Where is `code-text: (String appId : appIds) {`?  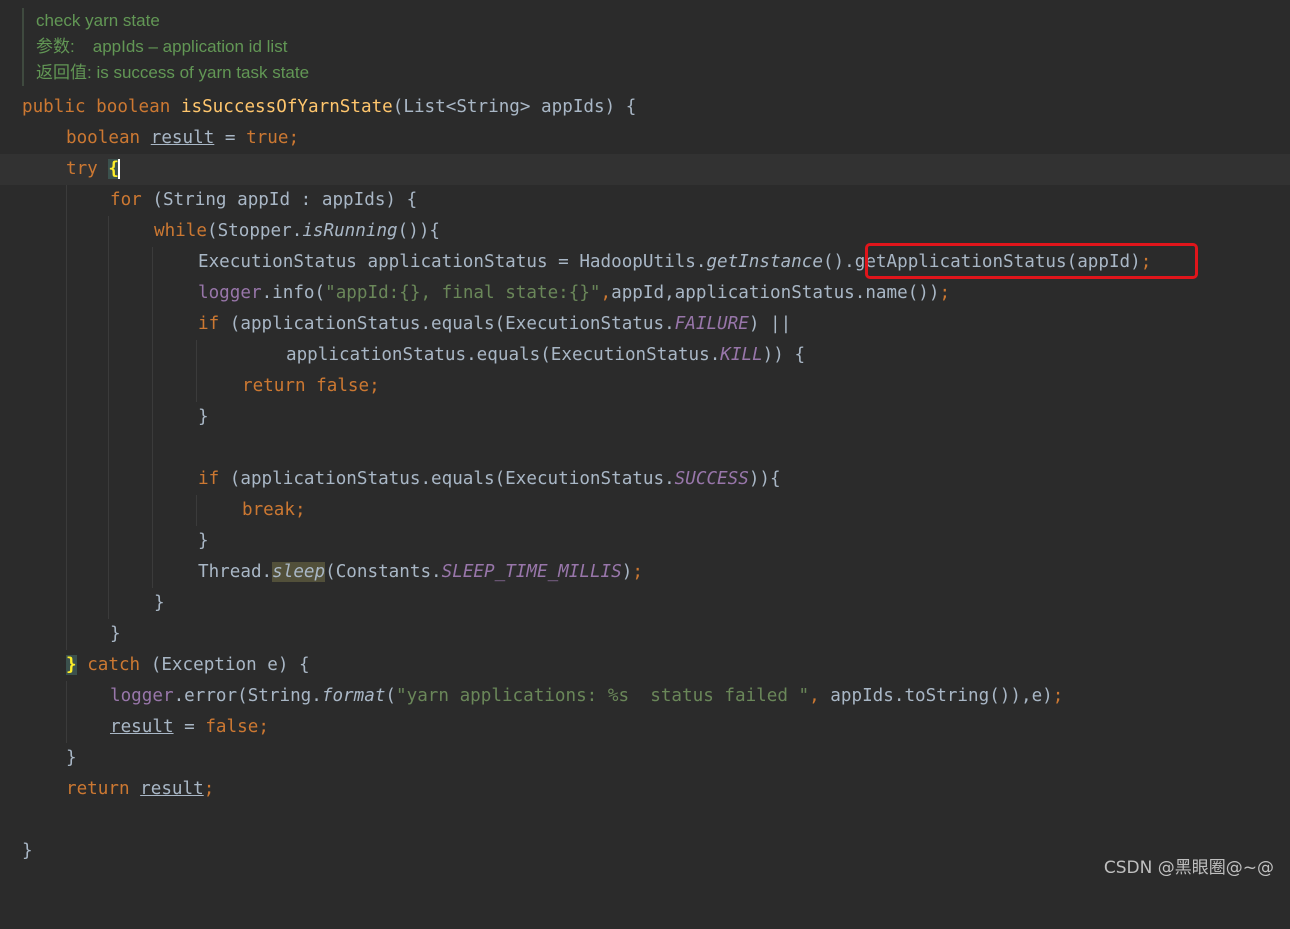
code-text: (String appId : appIds) { is located at coordinates (279, 200).